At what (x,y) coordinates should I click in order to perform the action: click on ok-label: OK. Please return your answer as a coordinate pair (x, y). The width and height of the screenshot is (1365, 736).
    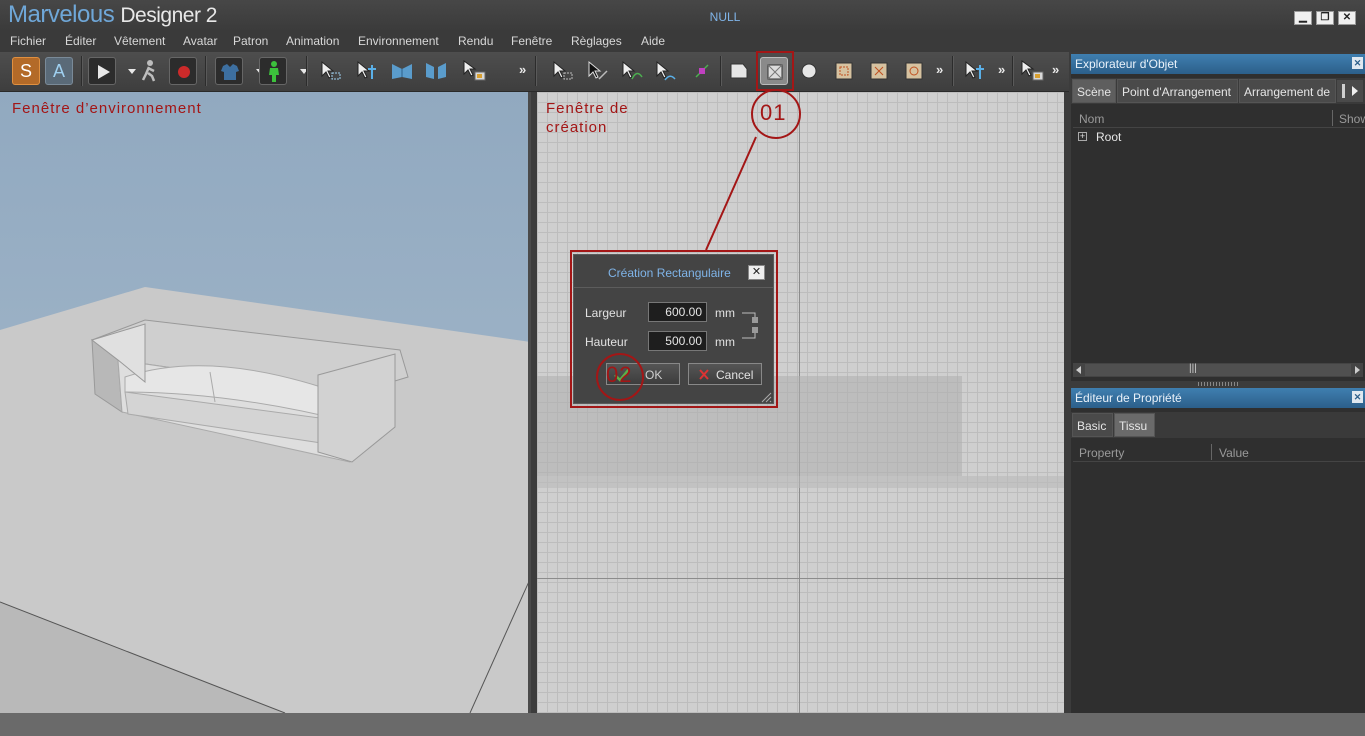
    Looking at the image, I should click on (654, 375).